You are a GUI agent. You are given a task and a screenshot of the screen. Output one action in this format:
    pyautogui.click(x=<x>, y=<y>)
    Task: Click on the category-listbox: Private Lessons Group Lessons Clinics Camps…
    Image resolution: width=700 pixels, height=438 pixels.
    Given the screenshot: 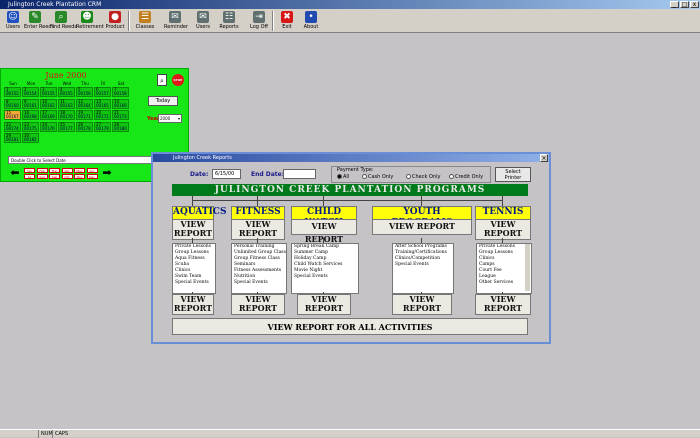 What is the action you would take?
    pyautogui.click(x=504, y=268)
    